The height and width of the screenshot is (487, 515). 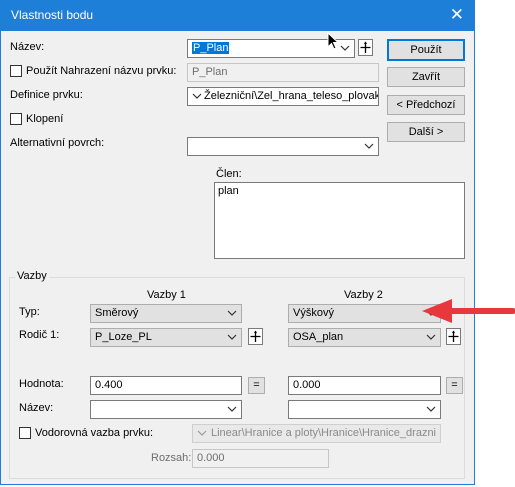 What do you see at coordinates (171, 458) in the screenshot?
I see `rozsah-label: Rozsah:` at bounding box center [171, 458].